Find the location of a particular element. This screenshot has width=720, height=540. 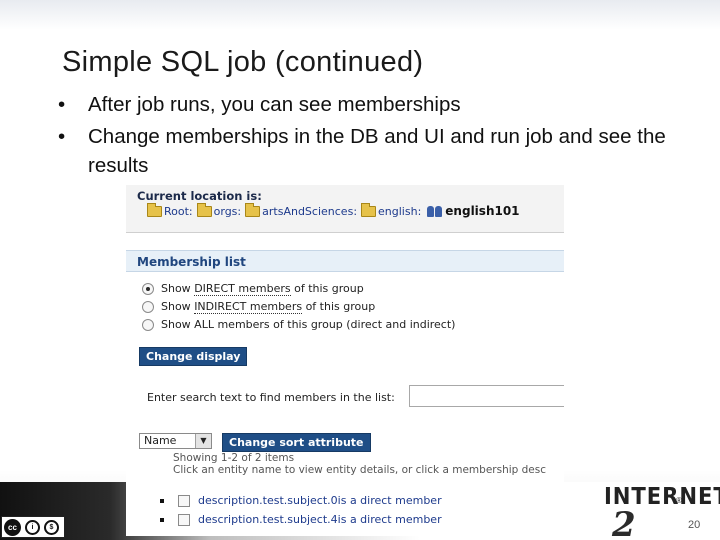

radio-label-emphasis: INDIRECT members is located at coordinates (248, 307).